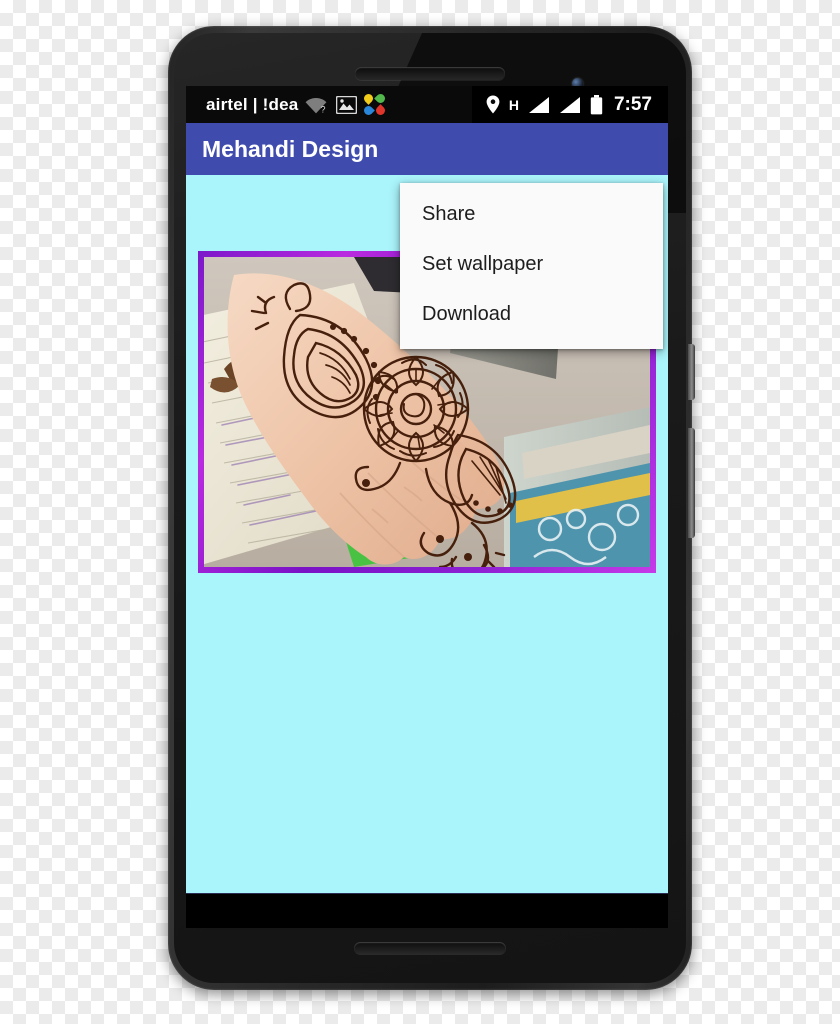 The image size is (840, 1024). What do you see at coordinates (290, 148) in the screenshot?
I see `page-title: Mehandi Design` at bounding box center [290, 148].